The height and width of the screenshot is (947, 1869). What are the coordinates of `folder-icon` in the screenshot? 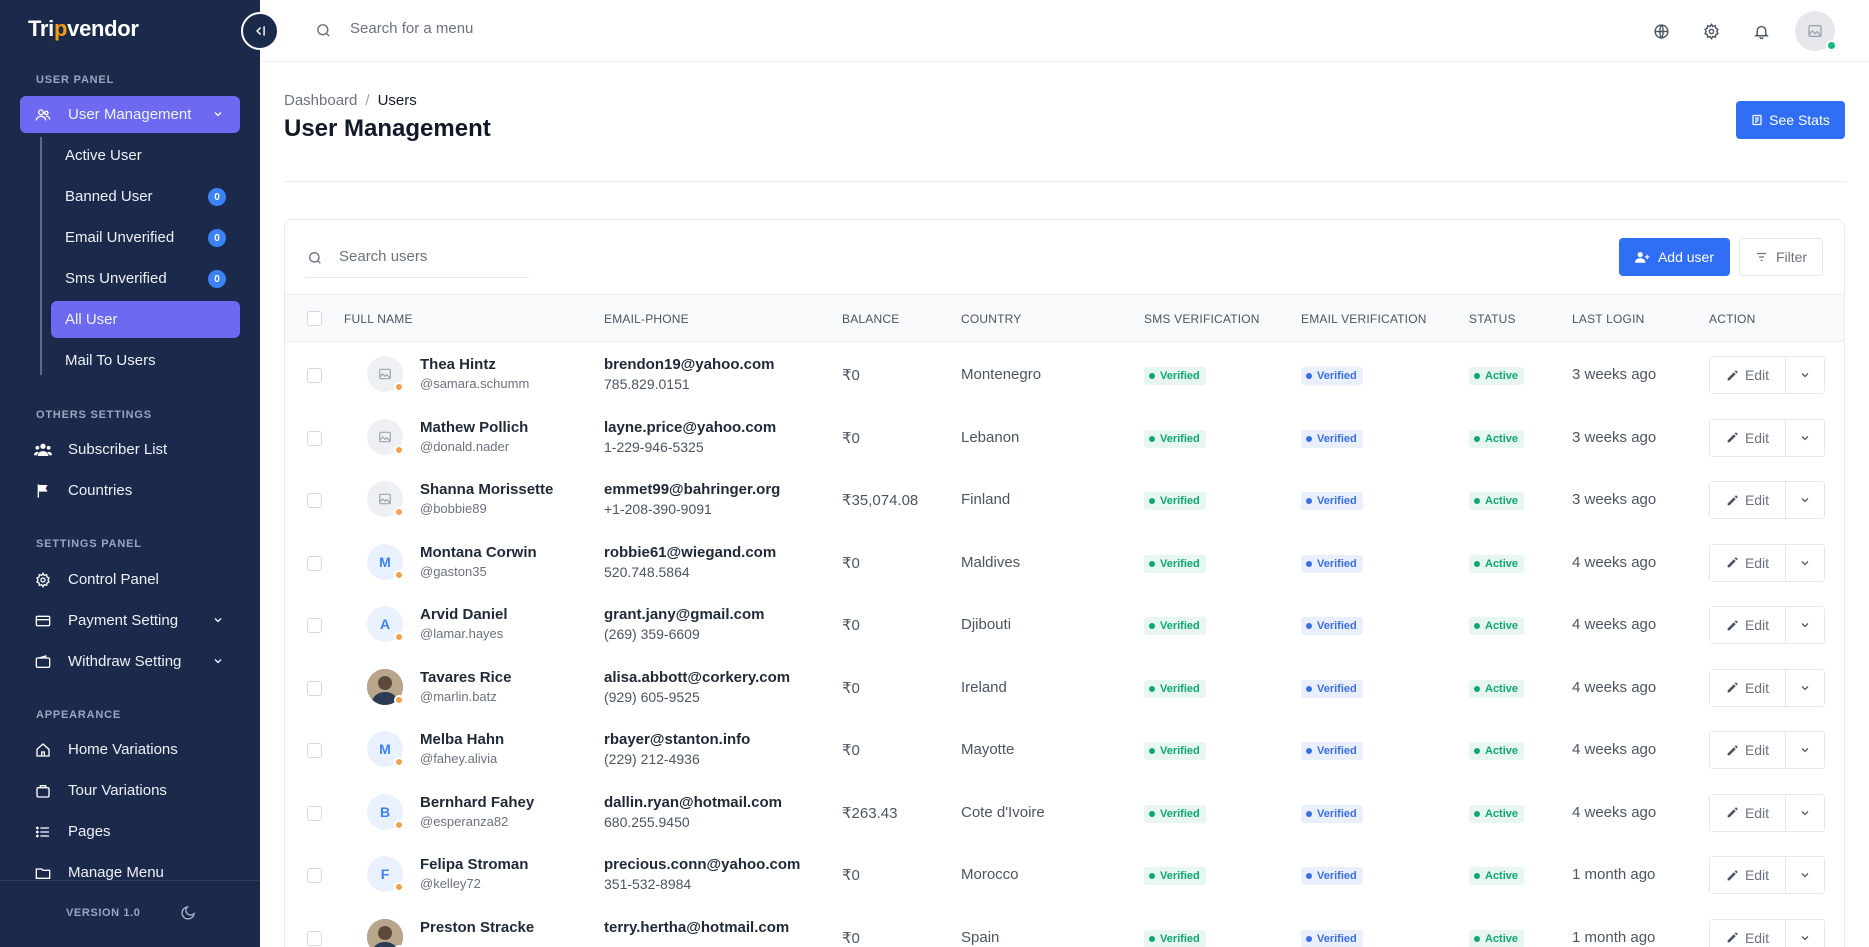 It's located at (43, 873).